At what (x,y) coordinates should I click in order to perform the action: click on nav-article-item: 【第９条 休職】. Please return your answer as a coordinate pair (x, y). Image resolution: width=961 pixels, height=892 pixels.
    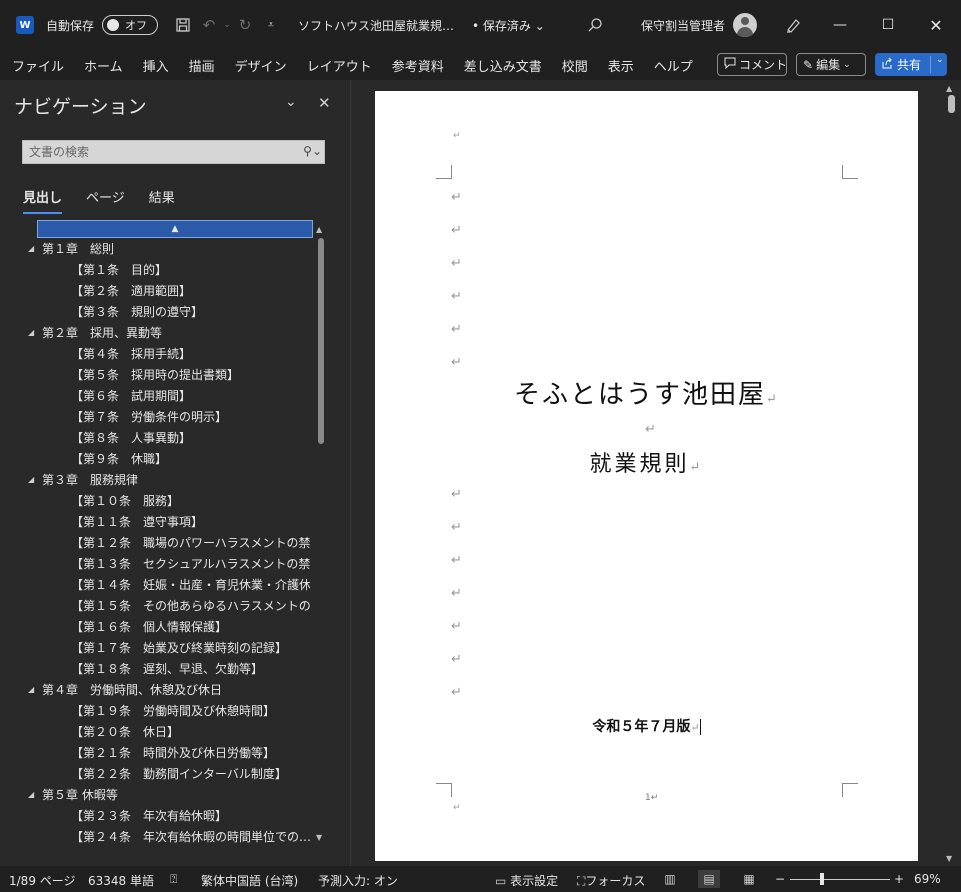
    Looking at the image, I should click on (155, 458).